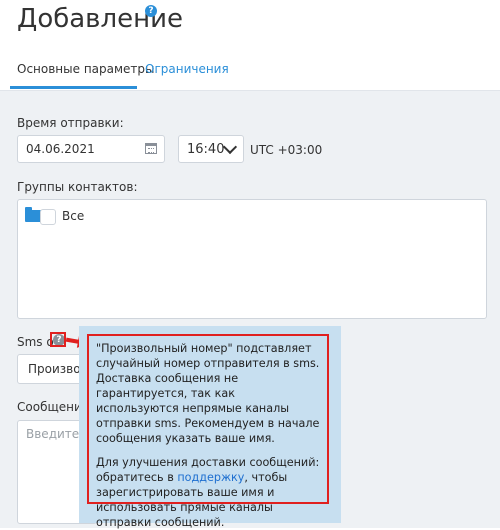 The height and width of the screenshot is (530, 500). I want to click on date-input: 04.06.2021, so click(91, 149).